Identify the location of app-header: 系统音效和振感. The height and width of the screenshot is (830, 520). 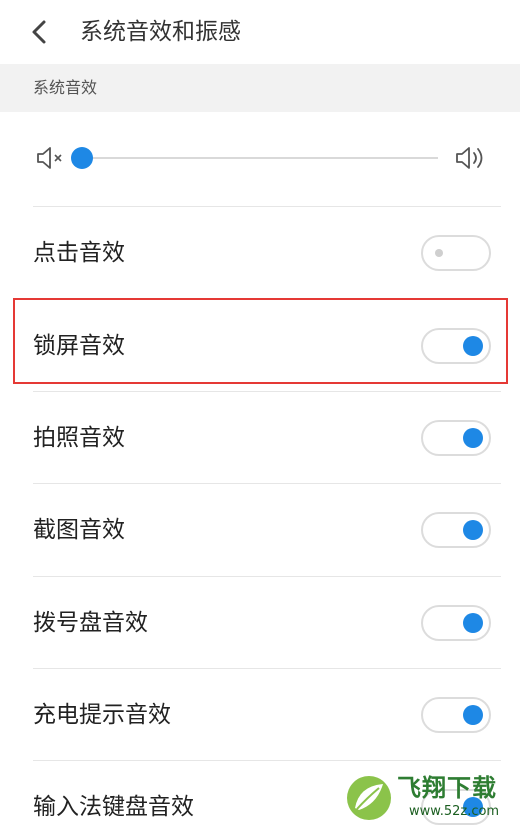
(260, 32).